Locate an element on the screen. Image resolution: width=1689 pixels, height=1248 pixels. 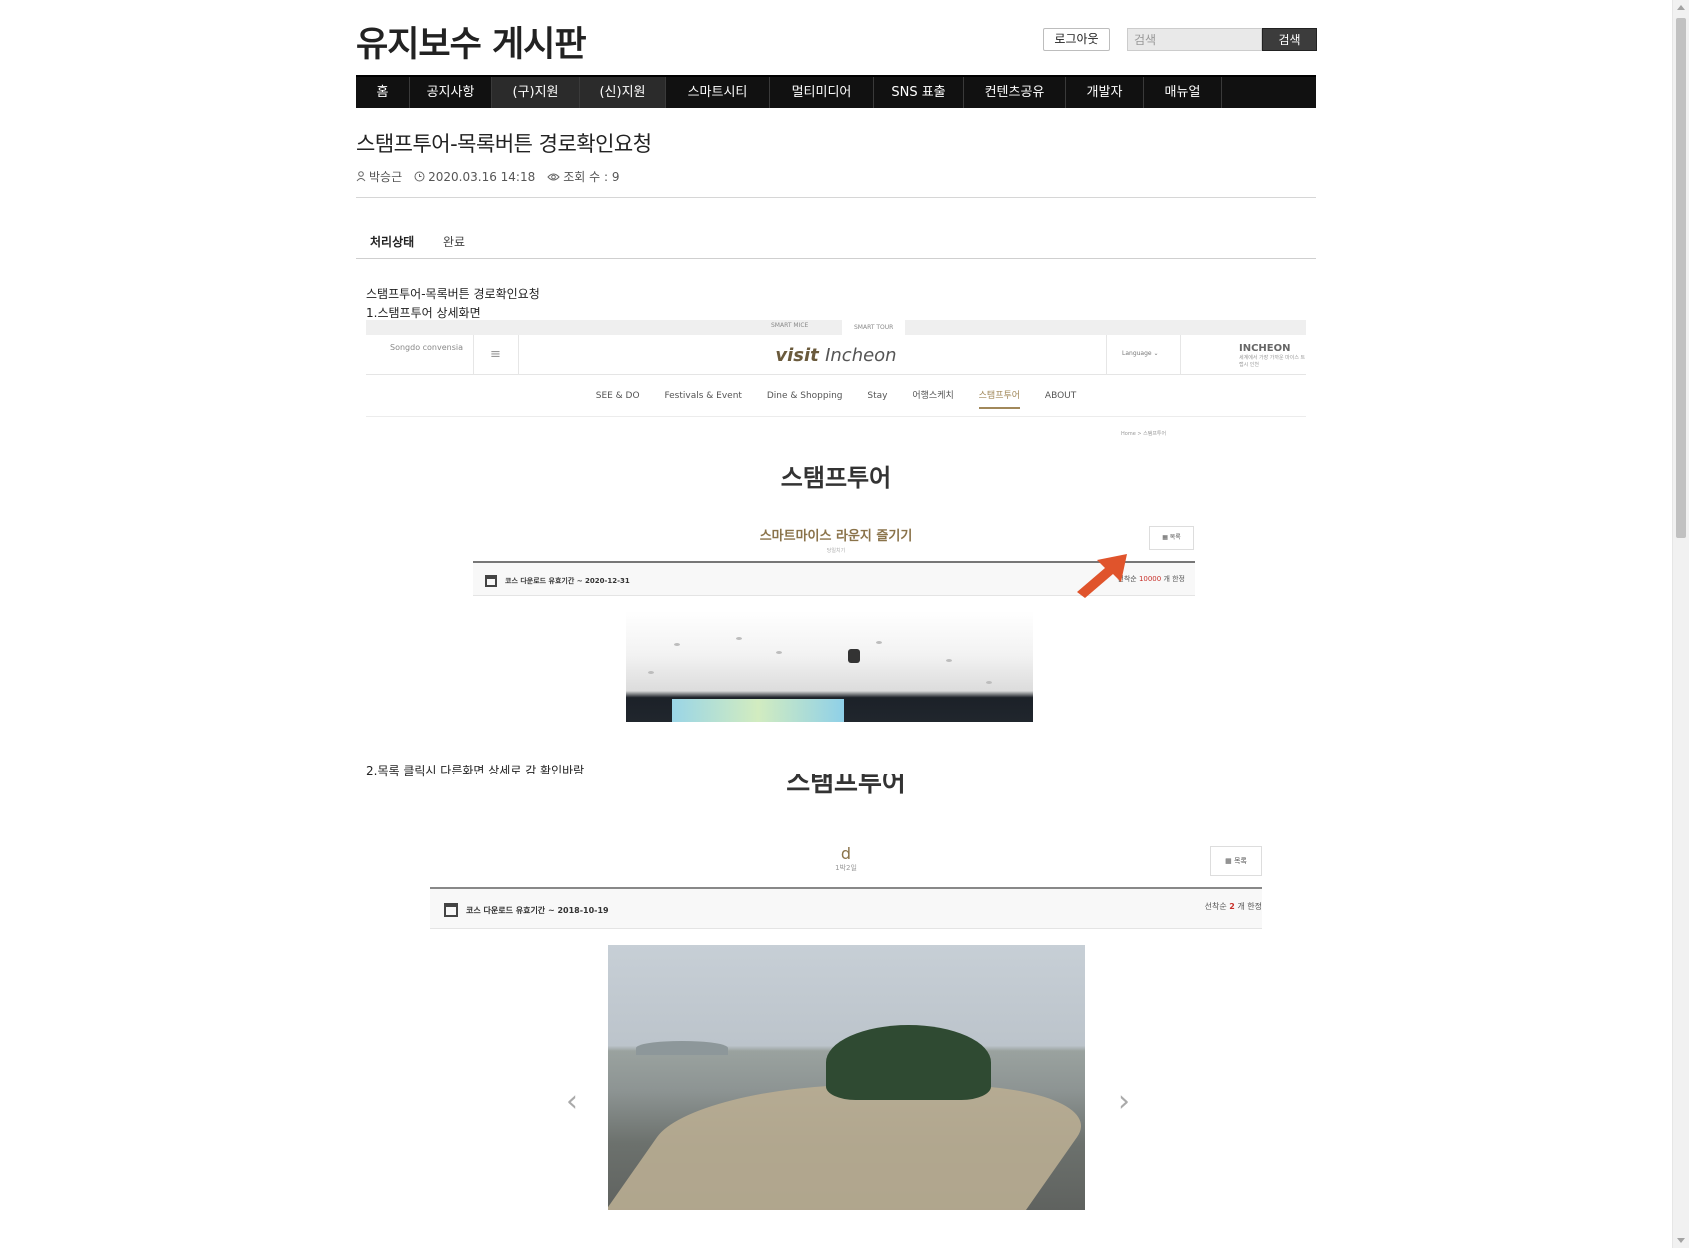
post-meta: 박승근 2020.03.16 14:18 조회 수 : 9 is located at coordinates (487, 176).